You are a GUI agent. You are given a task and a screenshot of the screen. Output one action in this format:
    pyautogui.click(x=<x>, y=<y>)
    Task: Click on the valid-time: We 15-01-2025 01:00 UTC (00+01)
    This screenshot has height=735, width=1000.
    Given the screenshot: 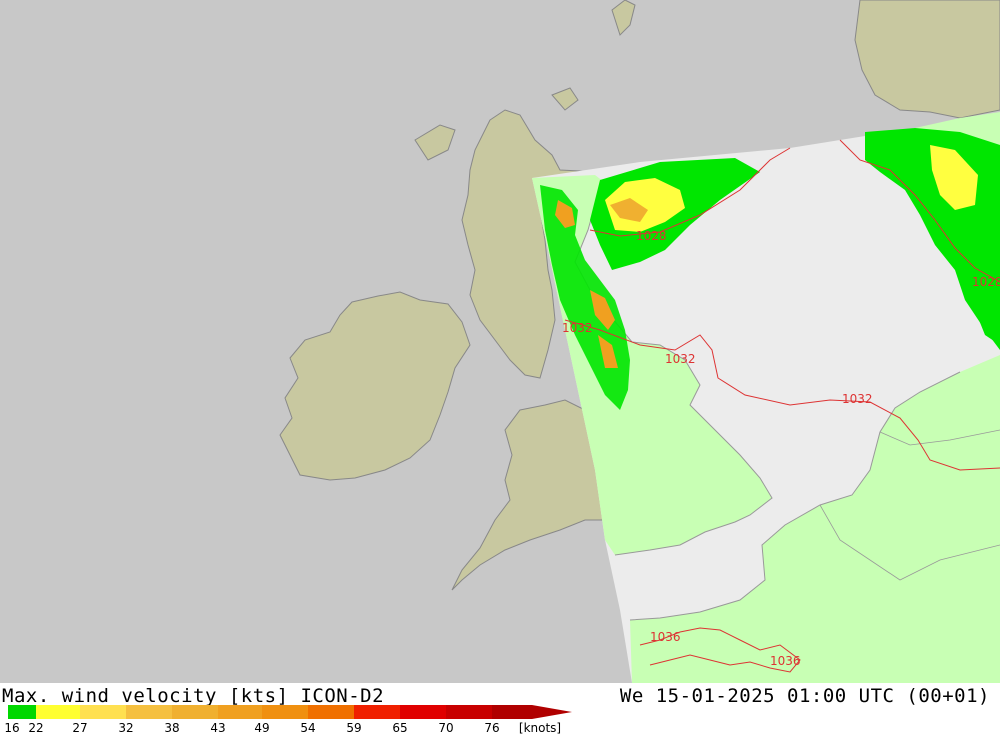 What is the action you would take?
    pyautogui.click(x=804, y=696)
    